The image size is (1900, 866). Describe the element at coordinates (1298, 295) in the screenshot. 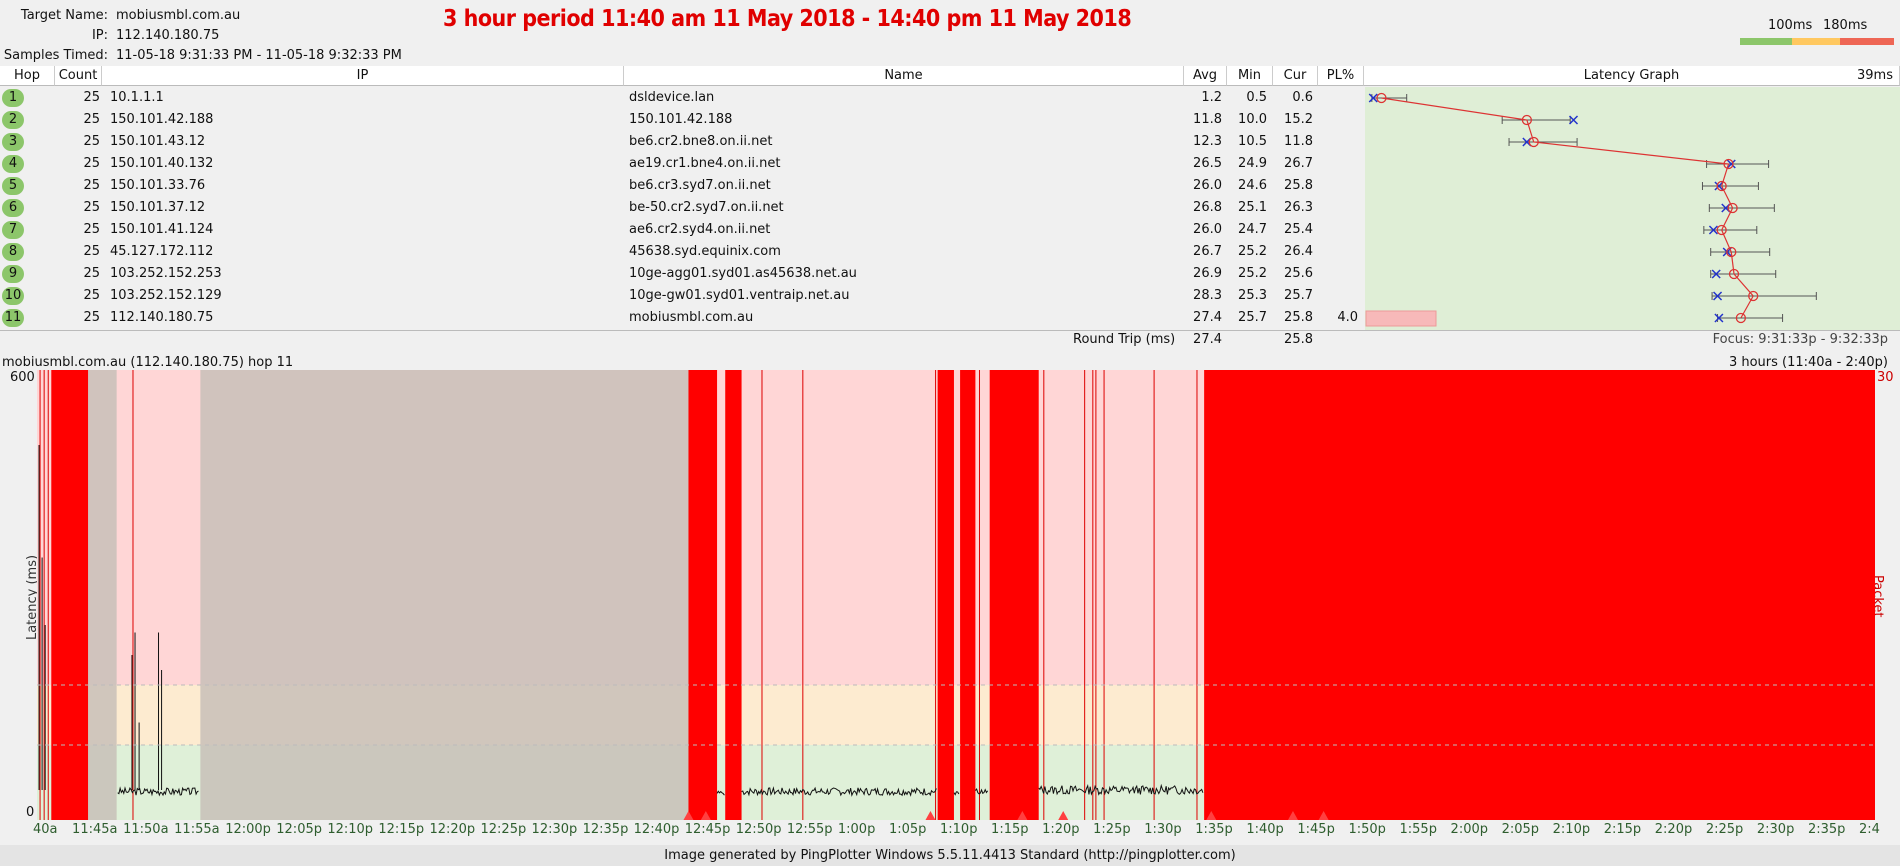

I see `cell-cur: 25.7` at that location.